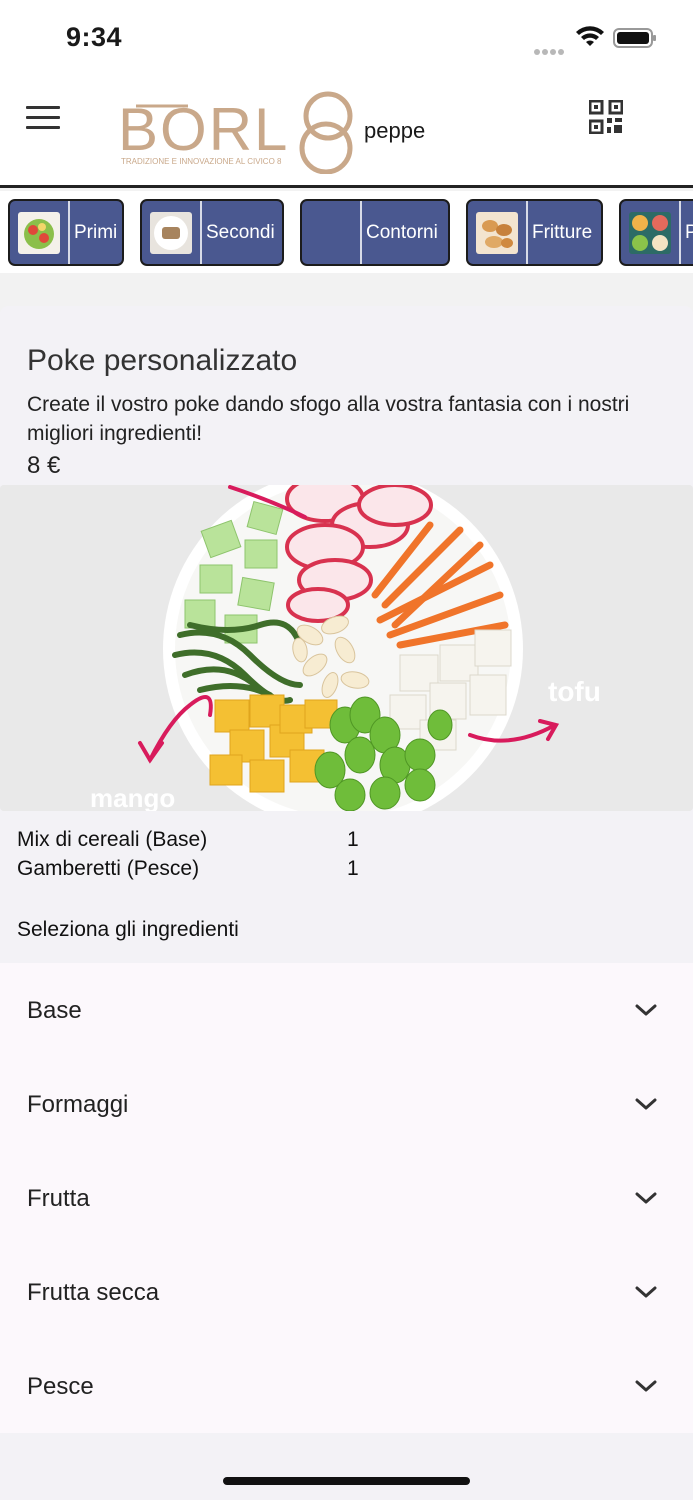 This screenshot has height=1500, width=693. What do you see at coordinates (39, 232) in the screenshot?
I see `salad-thumbnail-icon` at bounding box center [39, 232].